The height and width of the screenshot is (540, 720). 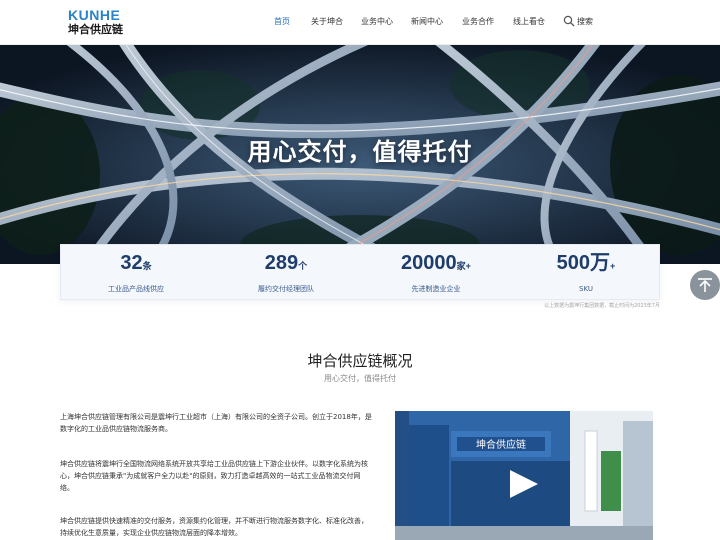 What do you see at coordinates (529, 22) in the screenshot?
I see `nav-item-warehouse: 线上看仓` at bounding box center [529, 22].